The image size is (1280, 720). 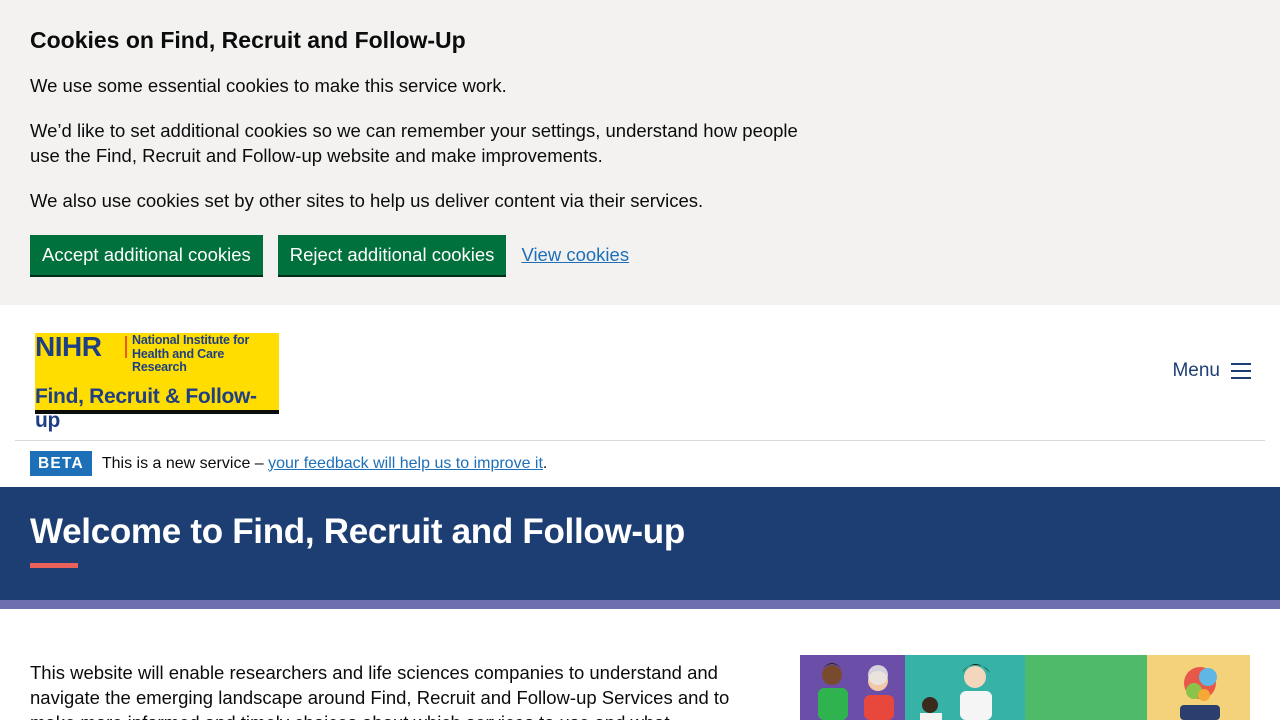 What do you see at coordinates (178, 360) in the screenshot?
I see `logo-institute-line2: Health and Care Research` at bounding box center [178, 360].